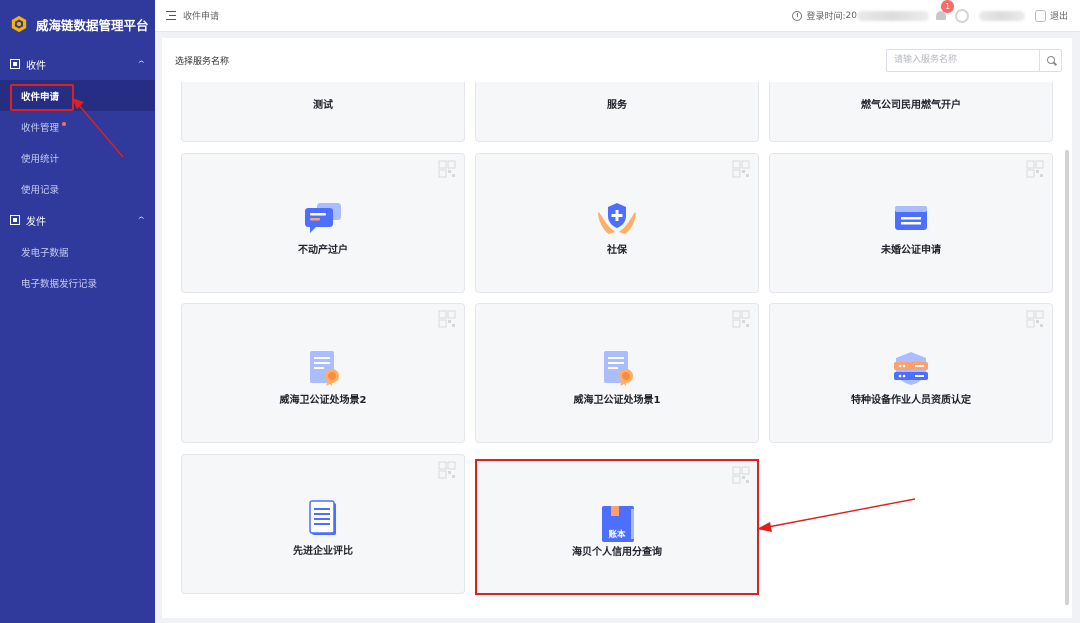 The height and width of the screenshot is (623, 1080). I want to click on sidebar-item-usage-stats: 使用统计, so click(77, 157).